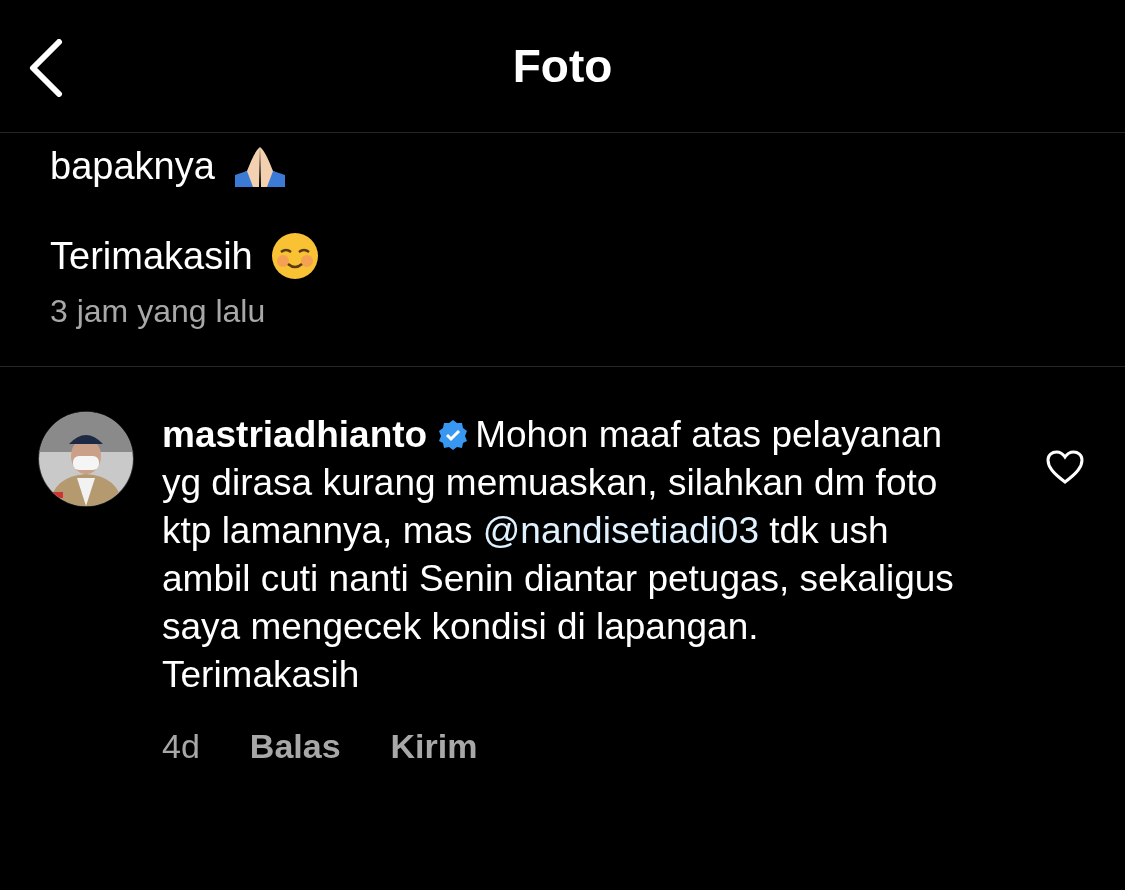  I want to click on comment-time: 3 jam yang lalu, so click(158, 311).